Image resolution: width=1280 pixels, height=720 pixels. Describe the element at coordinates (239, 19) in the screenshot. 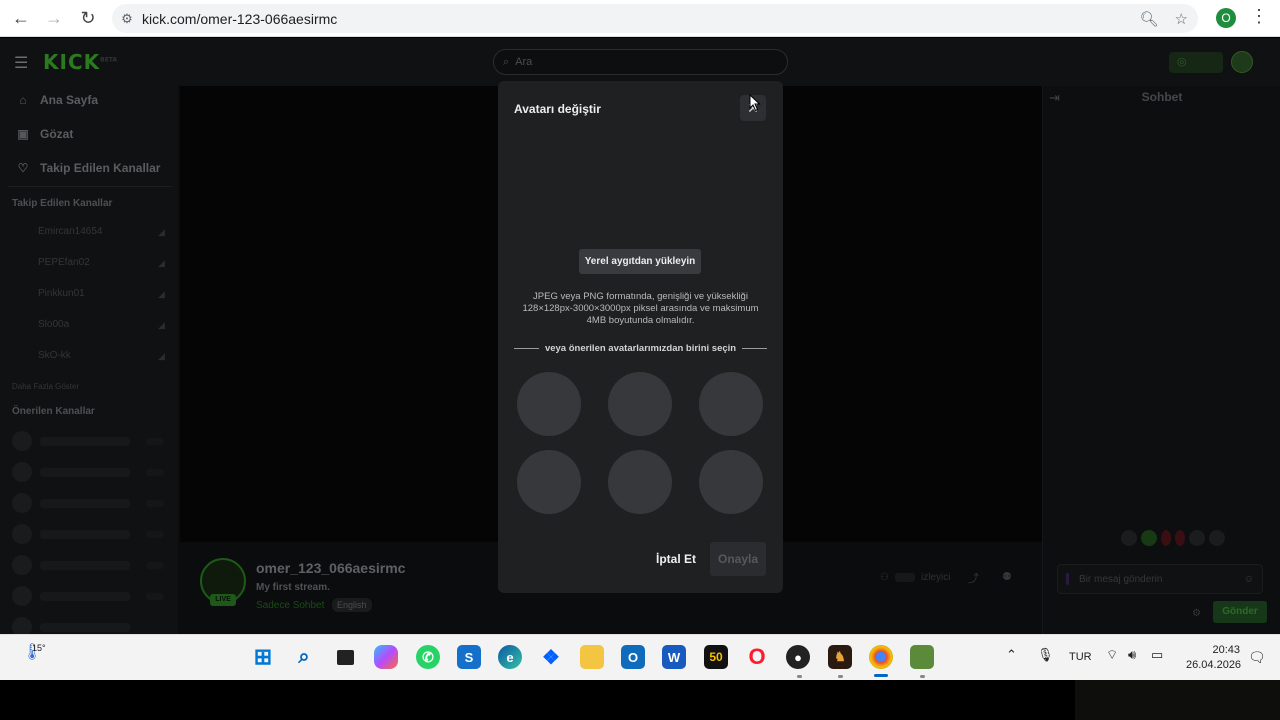

I see `url-text: kick.com/omer-123-066aesirmc` at that location.